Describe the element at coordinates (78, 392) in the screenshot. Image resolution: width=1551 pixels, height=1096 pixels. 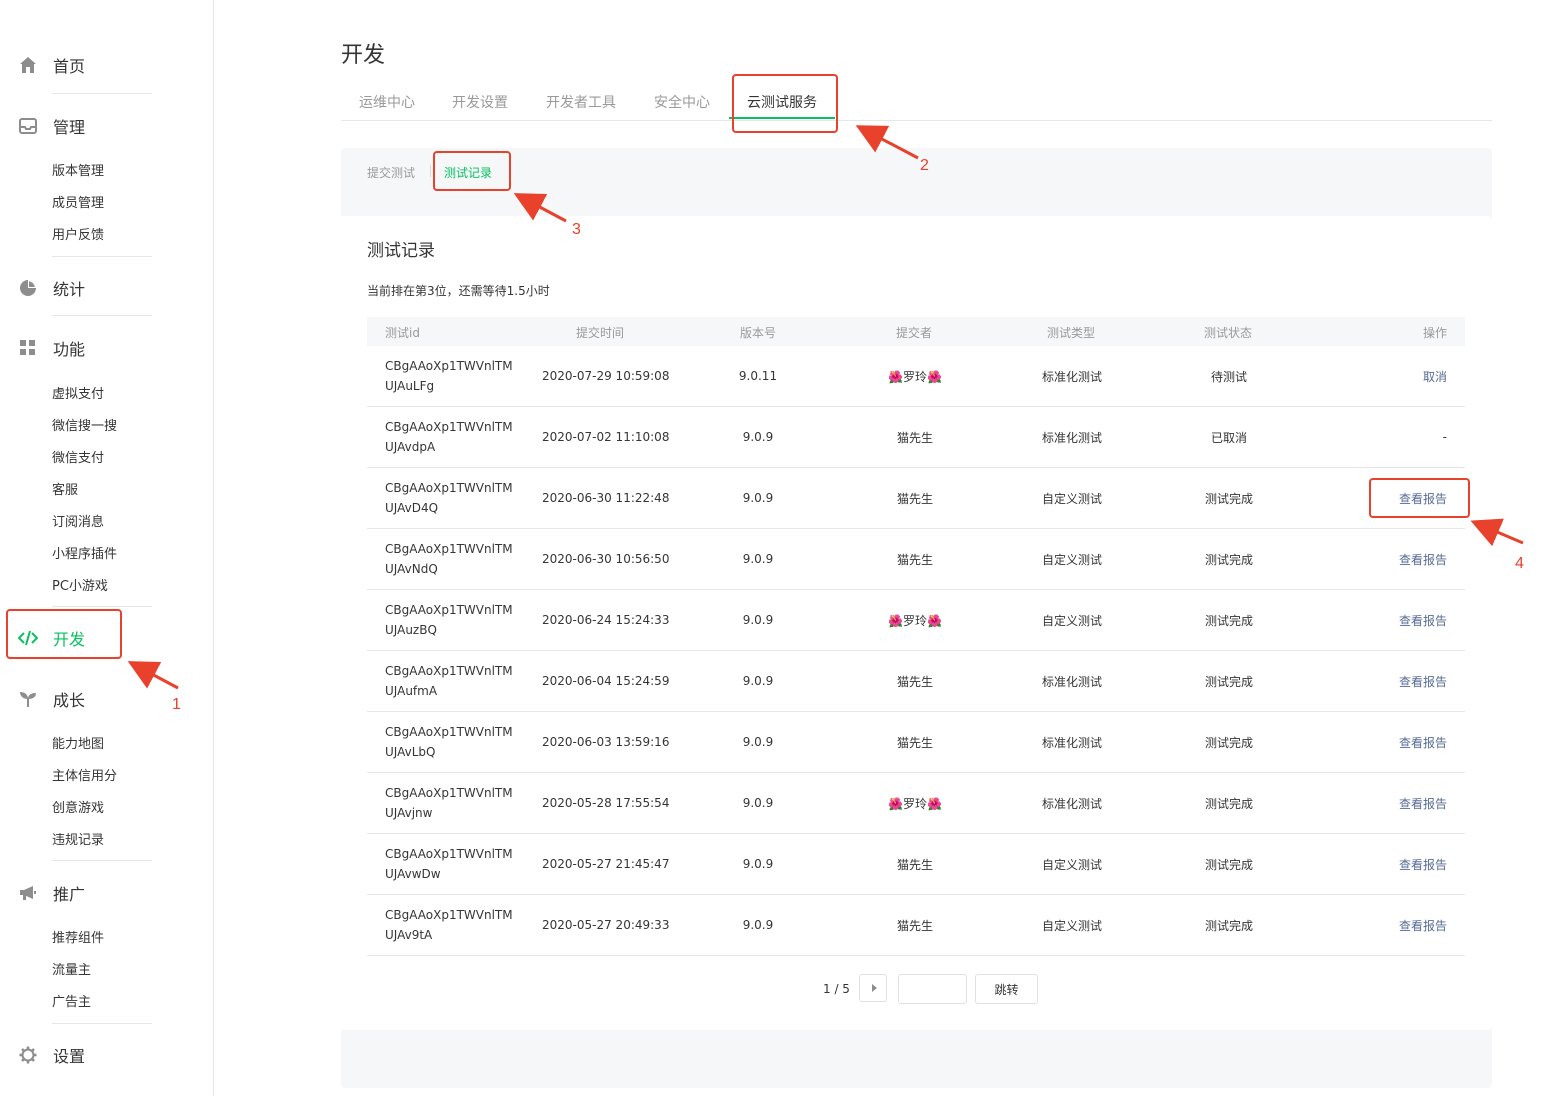
I see `nav-sub-virtual-pay: 虚拟支付` at that location.